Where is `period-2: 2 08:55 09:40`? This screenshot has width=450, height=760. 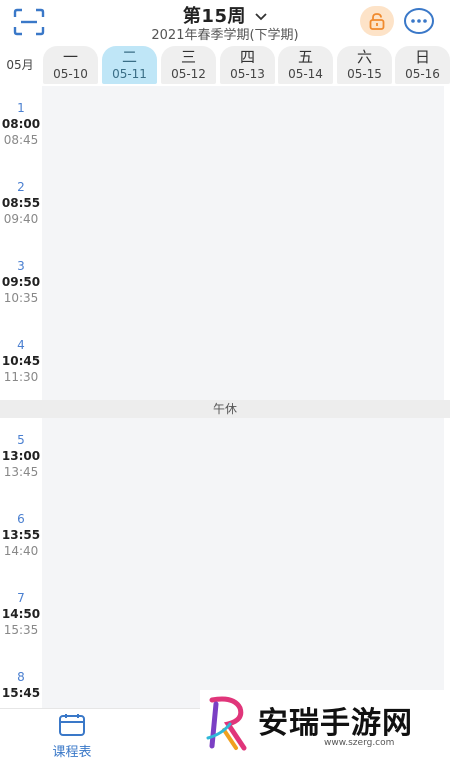
period-2: 2 08:55 09:40 is located at coordinates (21, 203).